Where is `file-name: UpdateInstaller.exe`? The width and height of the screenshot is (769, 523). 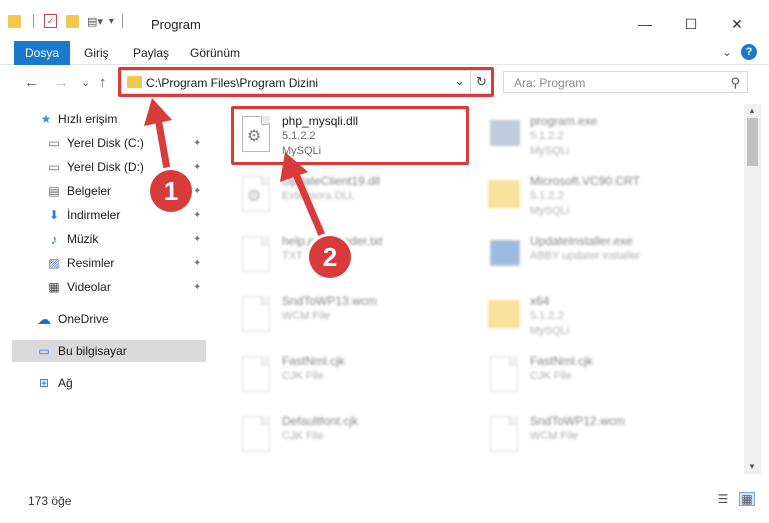 file-name: UpdateInstaller.exe is located at coordinates (581, 241).